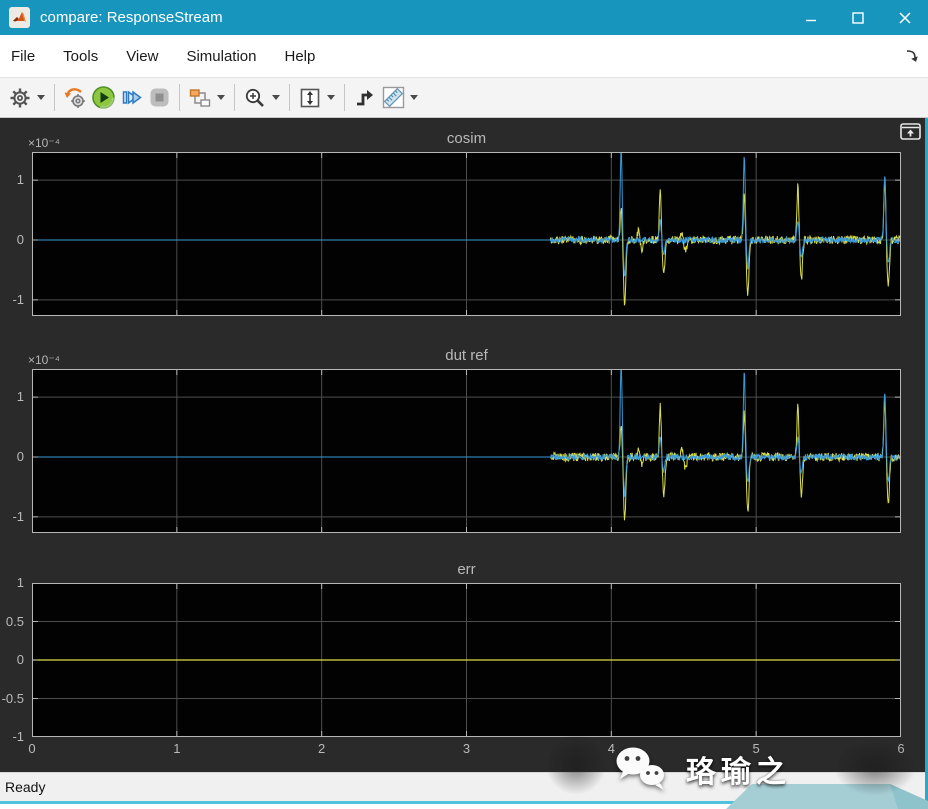  What do you see at coordinates (466, 355) in the screenshot?
I see `plot-title-dutref: dut ref` at bounding box center [466, 355].